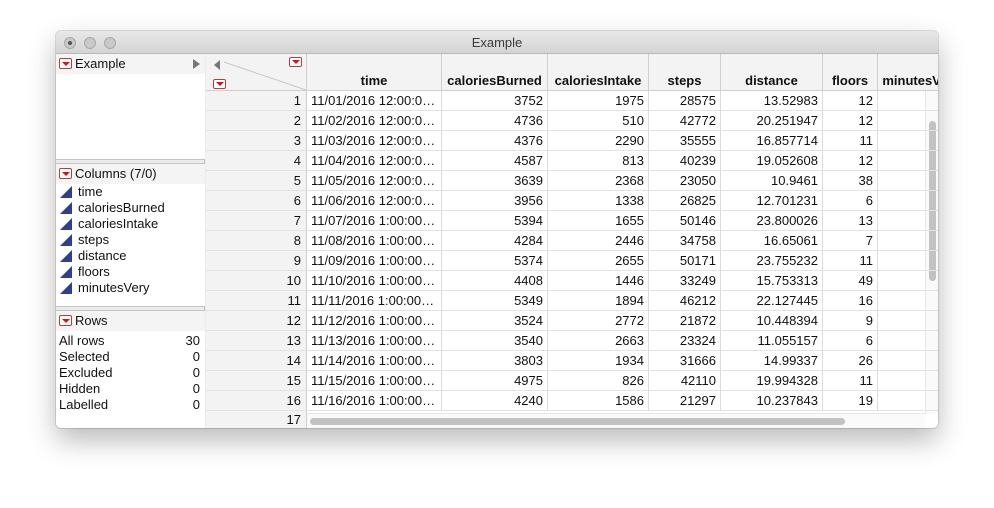 The image size is (994, 508). Describe the element at coordinates (256, 72) in the screenshot. I see `grid-corner` at that location.